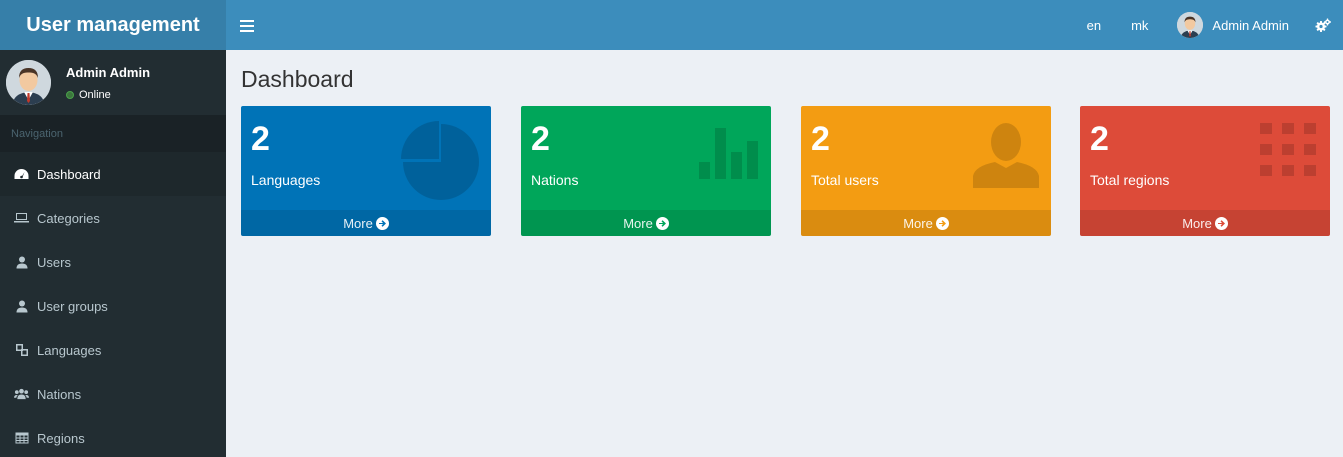  Describe the element at coordinates (72, 306) in the screenshot. I see `sidebar-item-label: User groups` at that location.